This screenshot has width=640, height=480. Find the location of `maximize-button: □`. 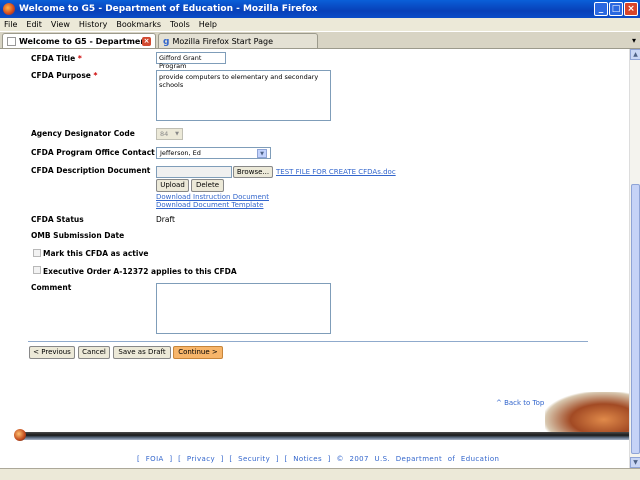

maximize-button: □ is located at coordinates (616, 9).